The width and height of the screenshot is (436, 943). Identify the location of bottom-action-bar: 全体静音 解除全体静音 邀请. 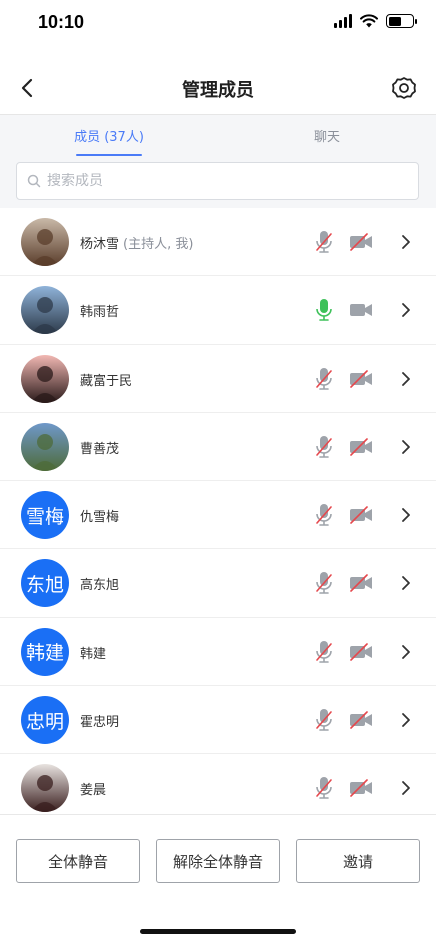
(218, 878).